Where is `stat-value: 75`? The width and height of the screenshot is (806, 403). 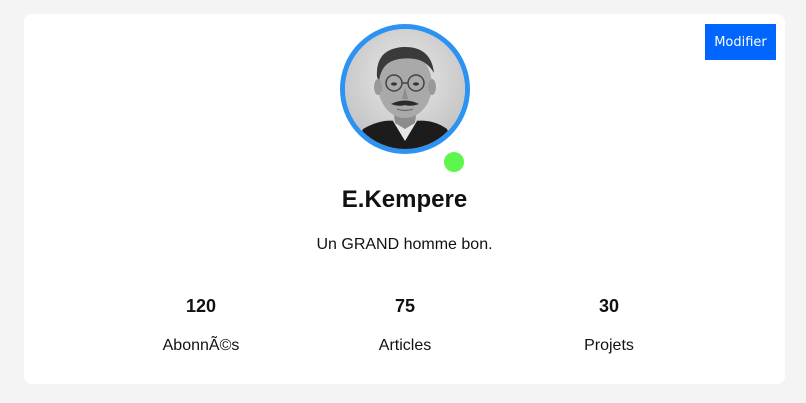
stat-value: 75 is located at coordinates (405, 306).